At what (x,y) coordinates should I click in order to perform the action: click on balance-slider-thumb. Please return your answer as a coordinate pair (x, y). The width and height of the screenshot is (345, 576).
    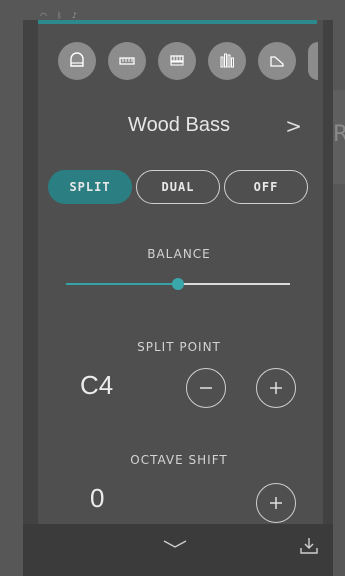
    Looking at the image, I should click on (178, 284).